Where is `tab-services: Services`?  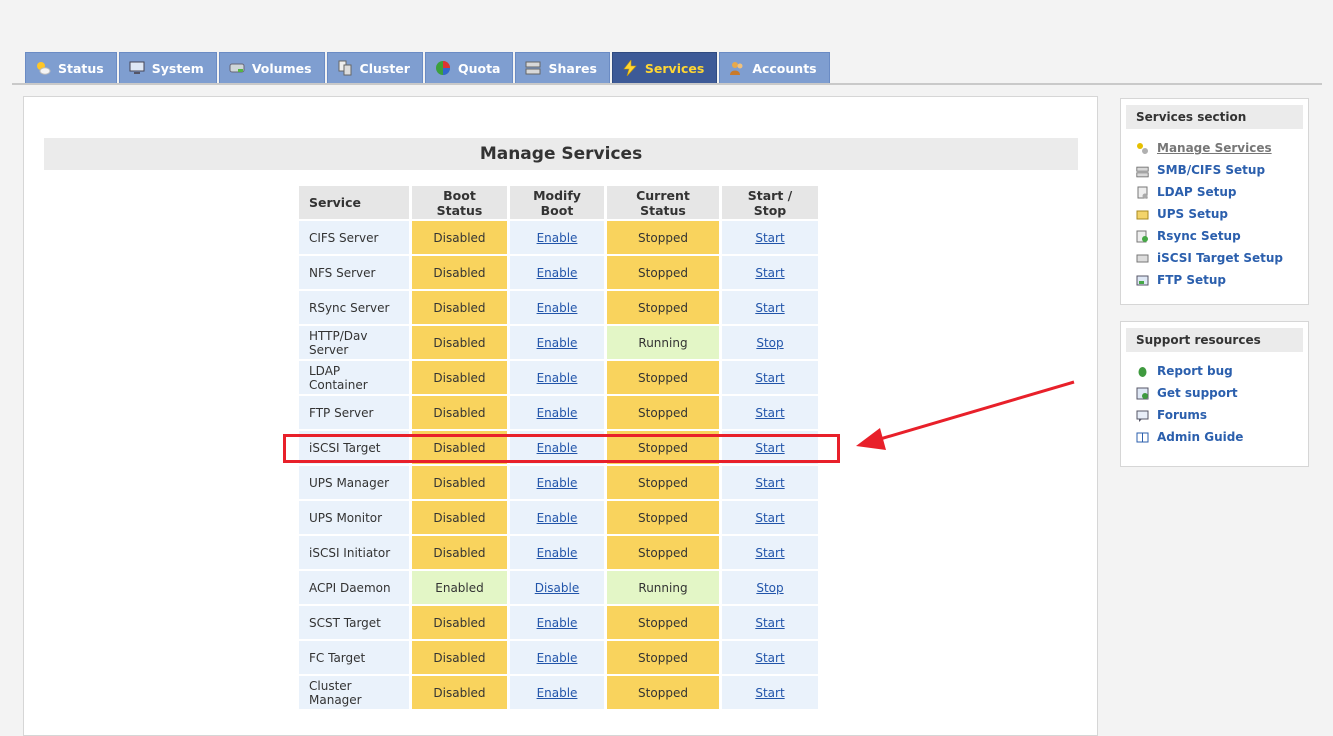 tab-services: Services is located at coordinates (664, 67).